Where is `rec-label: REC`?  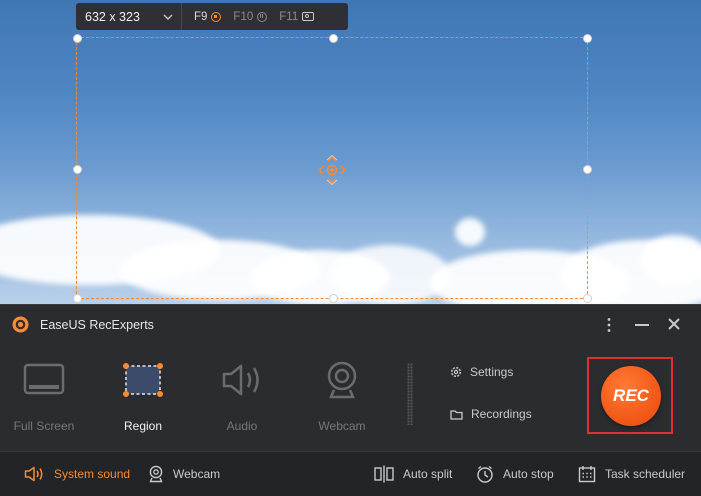
rec-label: REC is located at coordinates (631, 395).